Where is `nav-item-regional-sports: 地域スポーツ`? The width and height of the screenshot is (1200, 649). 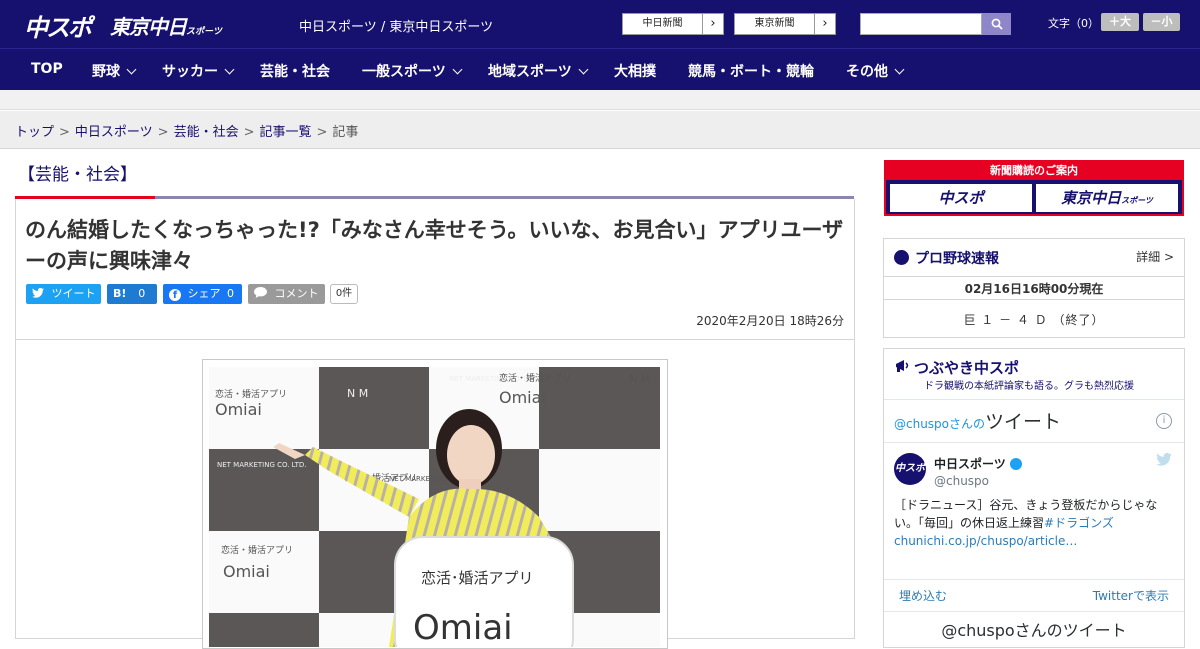
nav-item-regional-sports: 地域スポーツ is located at coordinates (538, 71).